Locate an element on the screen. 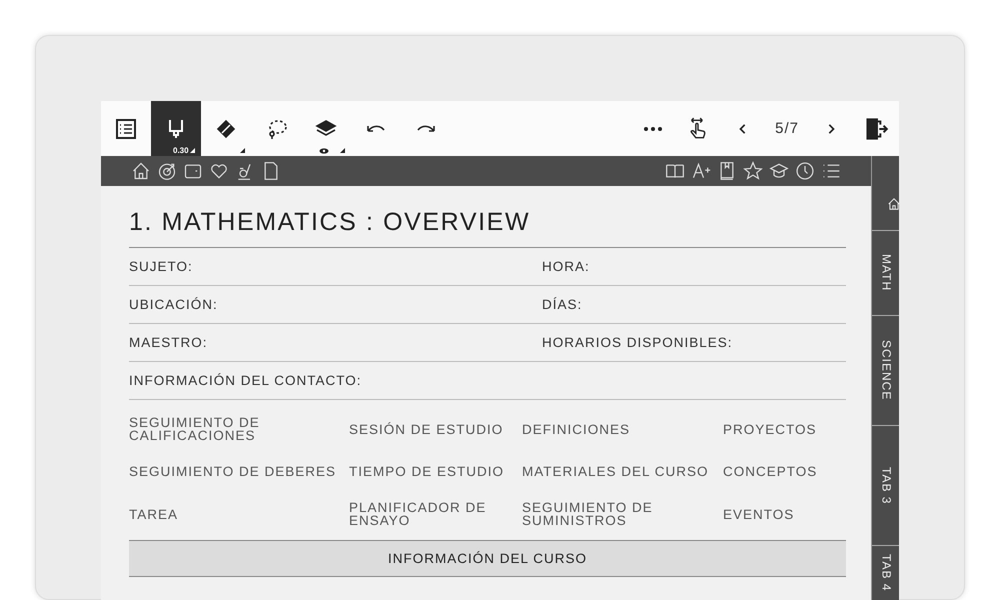 The image size is (1000, 600). section-link: SEGUIMIENTO DE CALIFICACIONES is located at coordinates (239, 429).